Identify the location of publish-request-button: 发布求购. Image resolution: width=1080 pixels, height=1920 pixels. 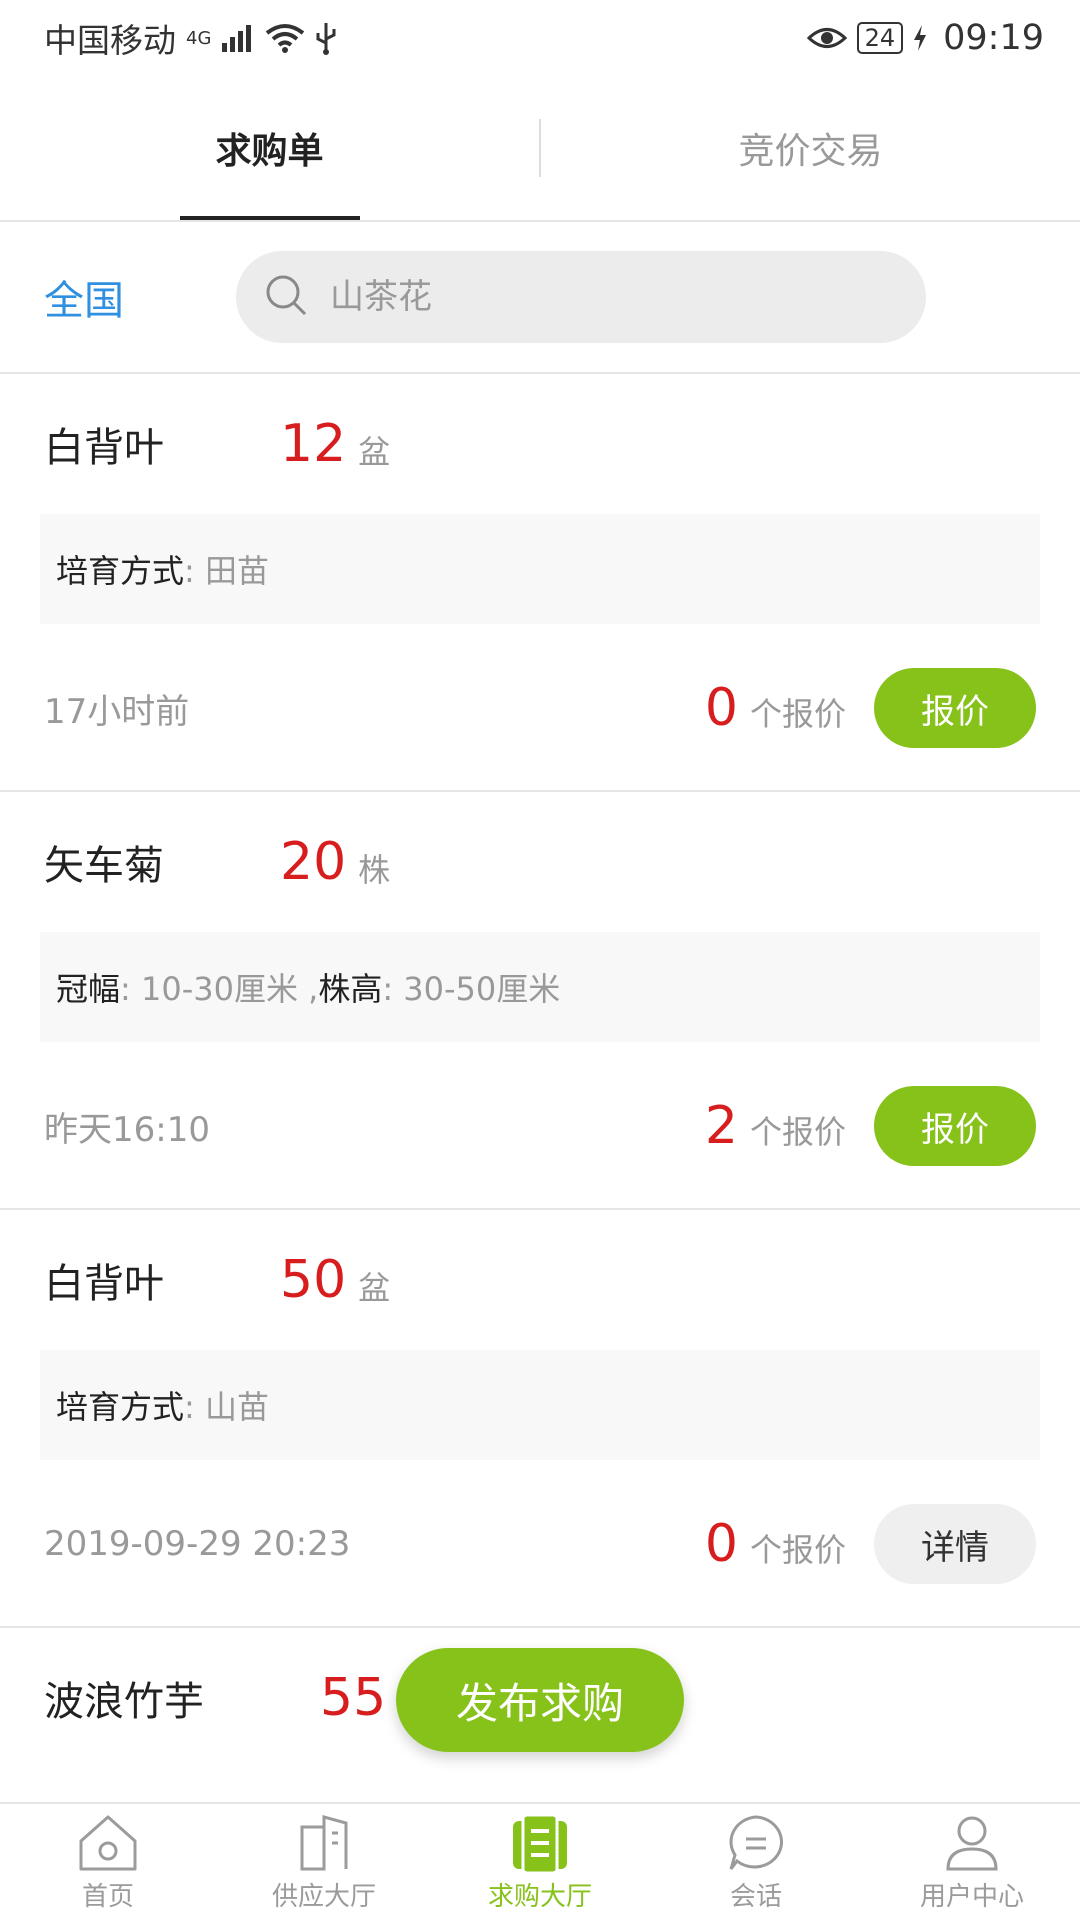
(540, 1700).